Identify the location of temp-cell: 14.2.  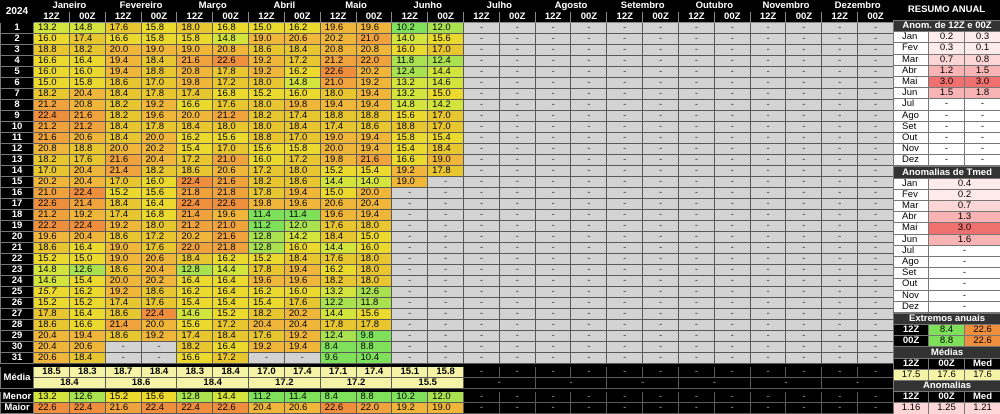
(302, 237).